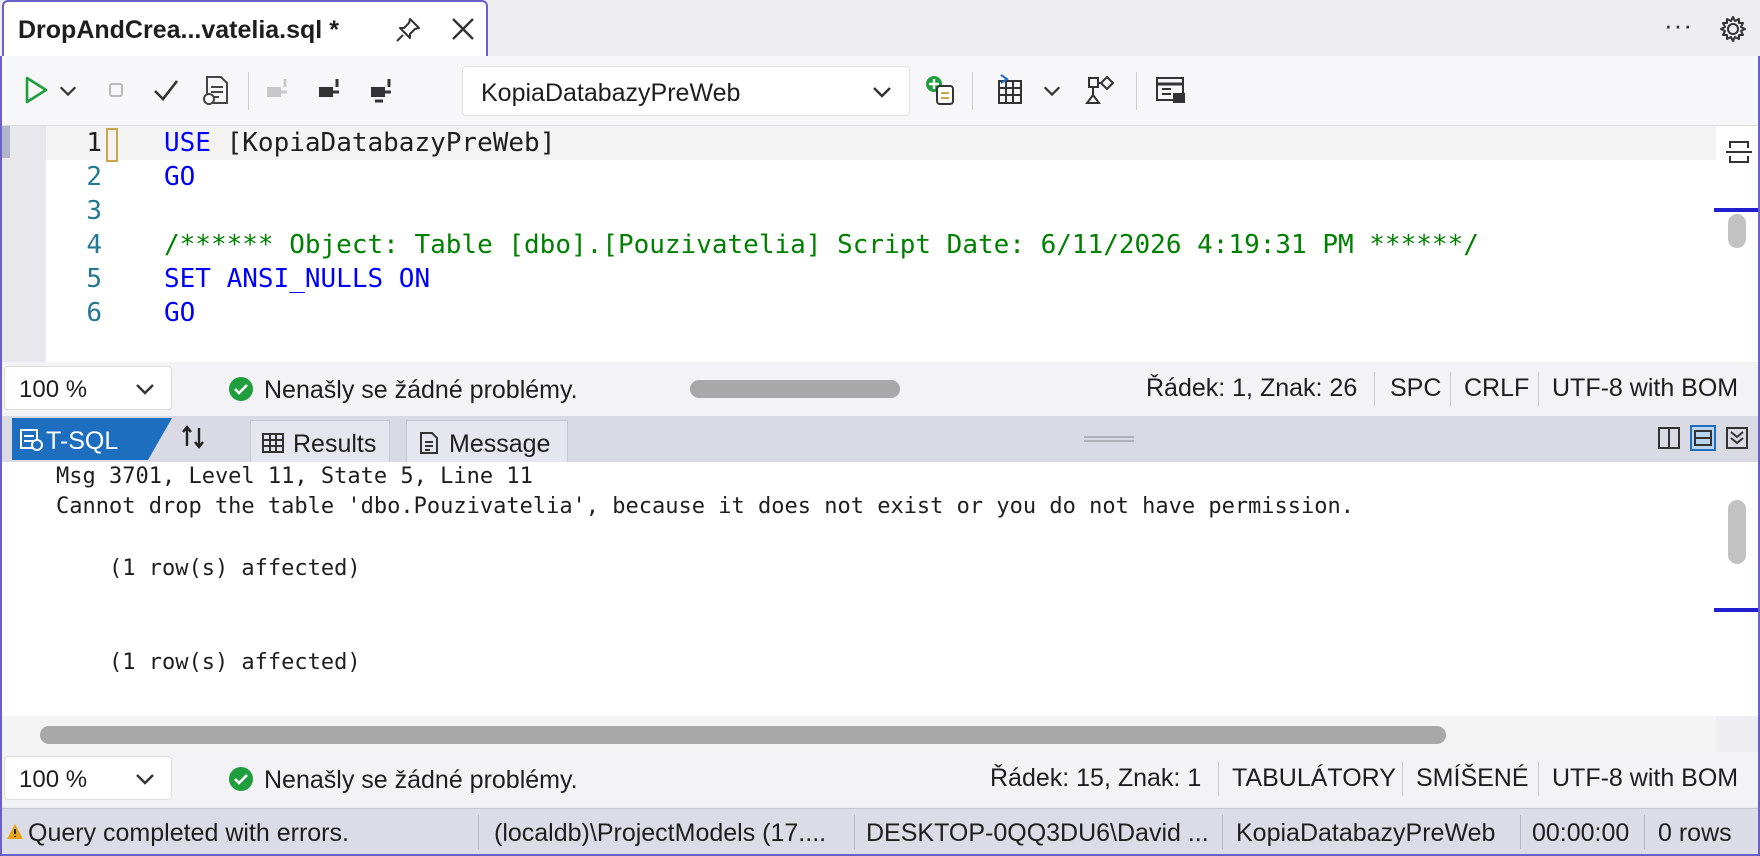 The height and width of the screenshot is (856, 1760). I want to click on results-zoom-select: 100 %, so click(88, 778).